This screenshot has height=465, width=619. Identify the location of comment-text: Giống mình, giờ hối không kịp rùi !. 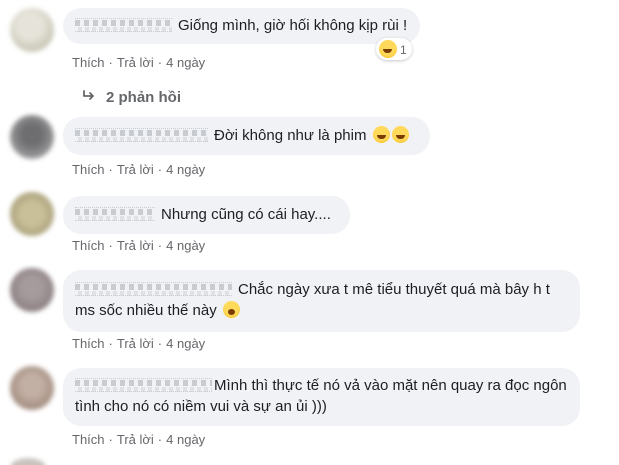
(293, 25).